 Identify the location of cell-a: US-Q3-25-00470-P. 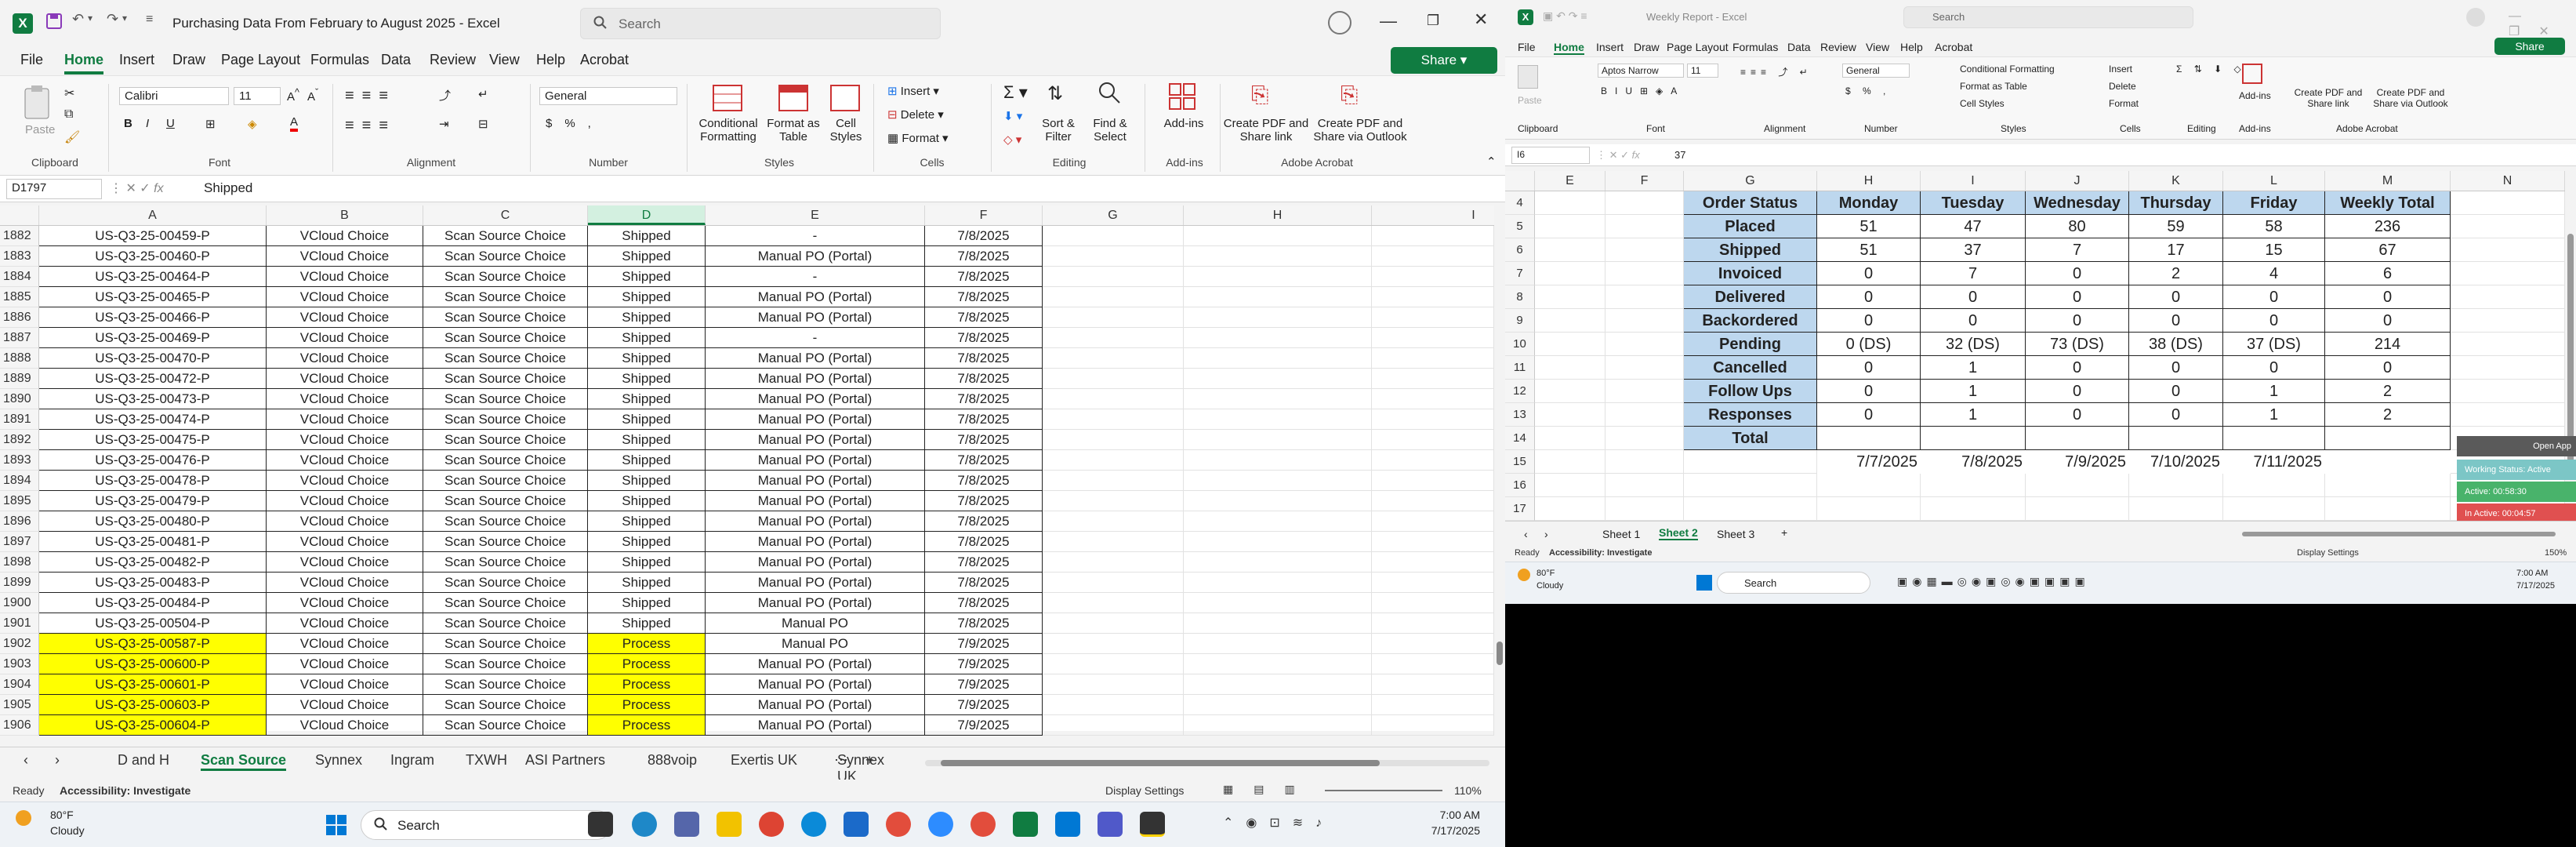
(153, 358).